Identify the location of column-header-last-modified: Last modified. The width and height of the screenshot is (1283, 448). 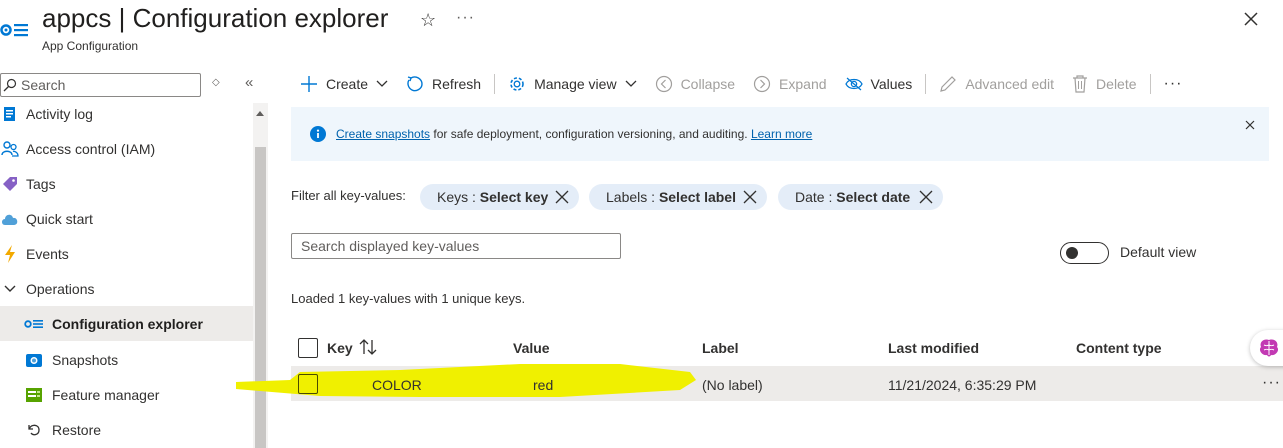
(933, 348).